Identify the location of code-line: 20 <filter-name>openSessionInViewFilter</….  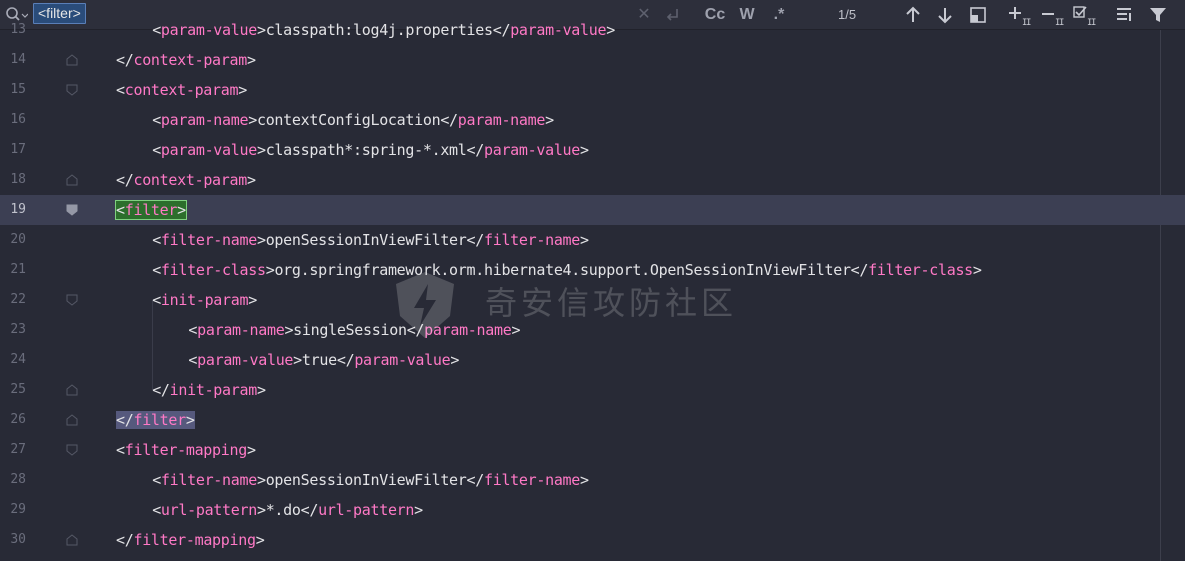
(592, 240).